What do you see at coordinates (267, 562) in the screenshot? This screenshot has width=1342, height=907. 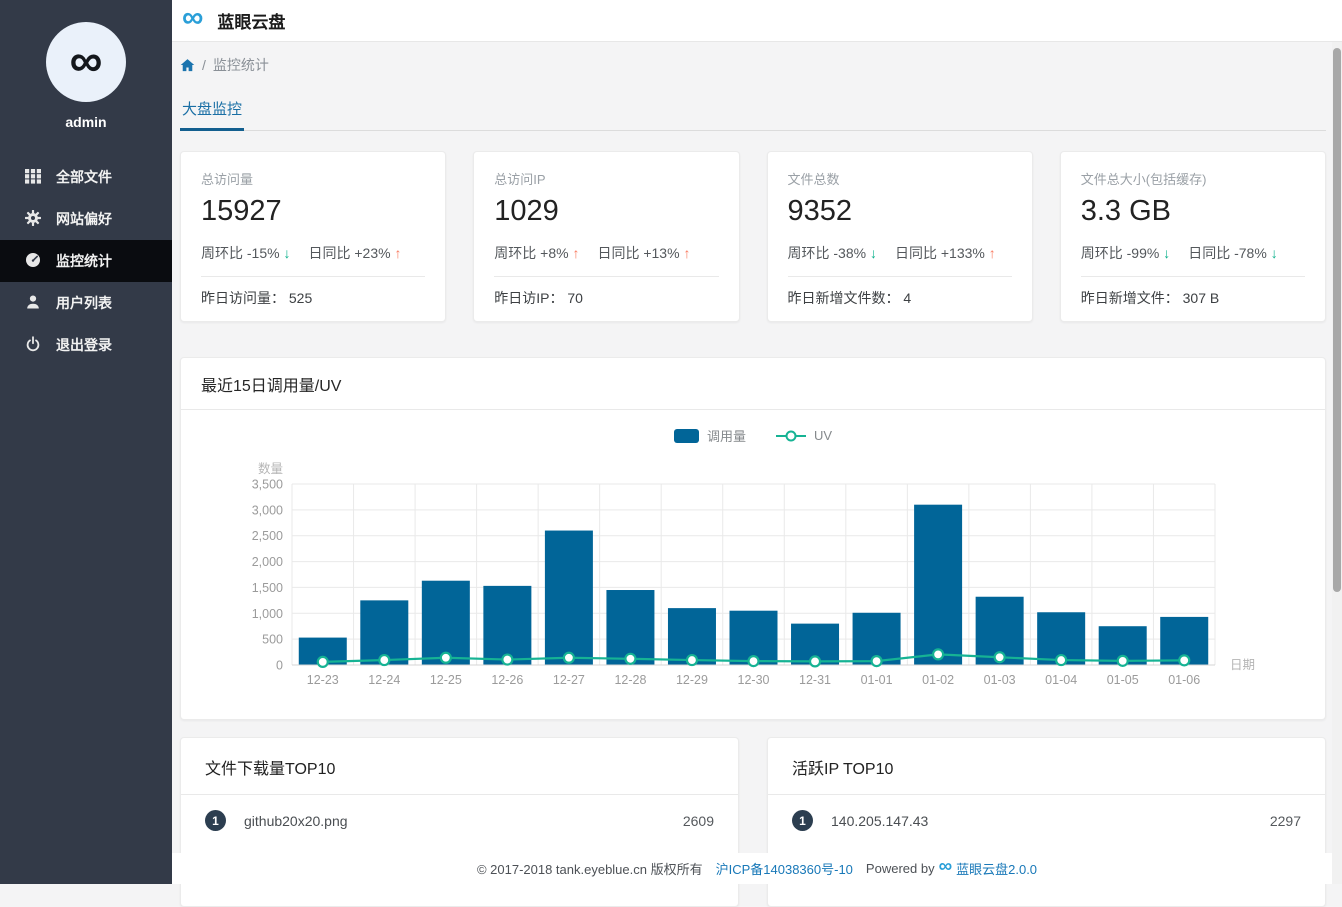 I see `svg-text: 2,000` at bounding box center [267, 562].